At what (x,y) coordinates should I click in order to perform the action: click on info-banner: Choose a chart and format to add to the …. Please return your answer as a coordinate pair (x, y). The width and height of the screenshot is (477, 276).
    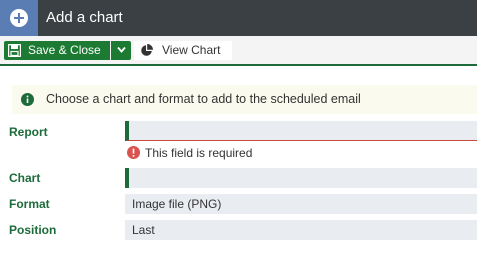
    Looking at the image, I should click on (244, 99).